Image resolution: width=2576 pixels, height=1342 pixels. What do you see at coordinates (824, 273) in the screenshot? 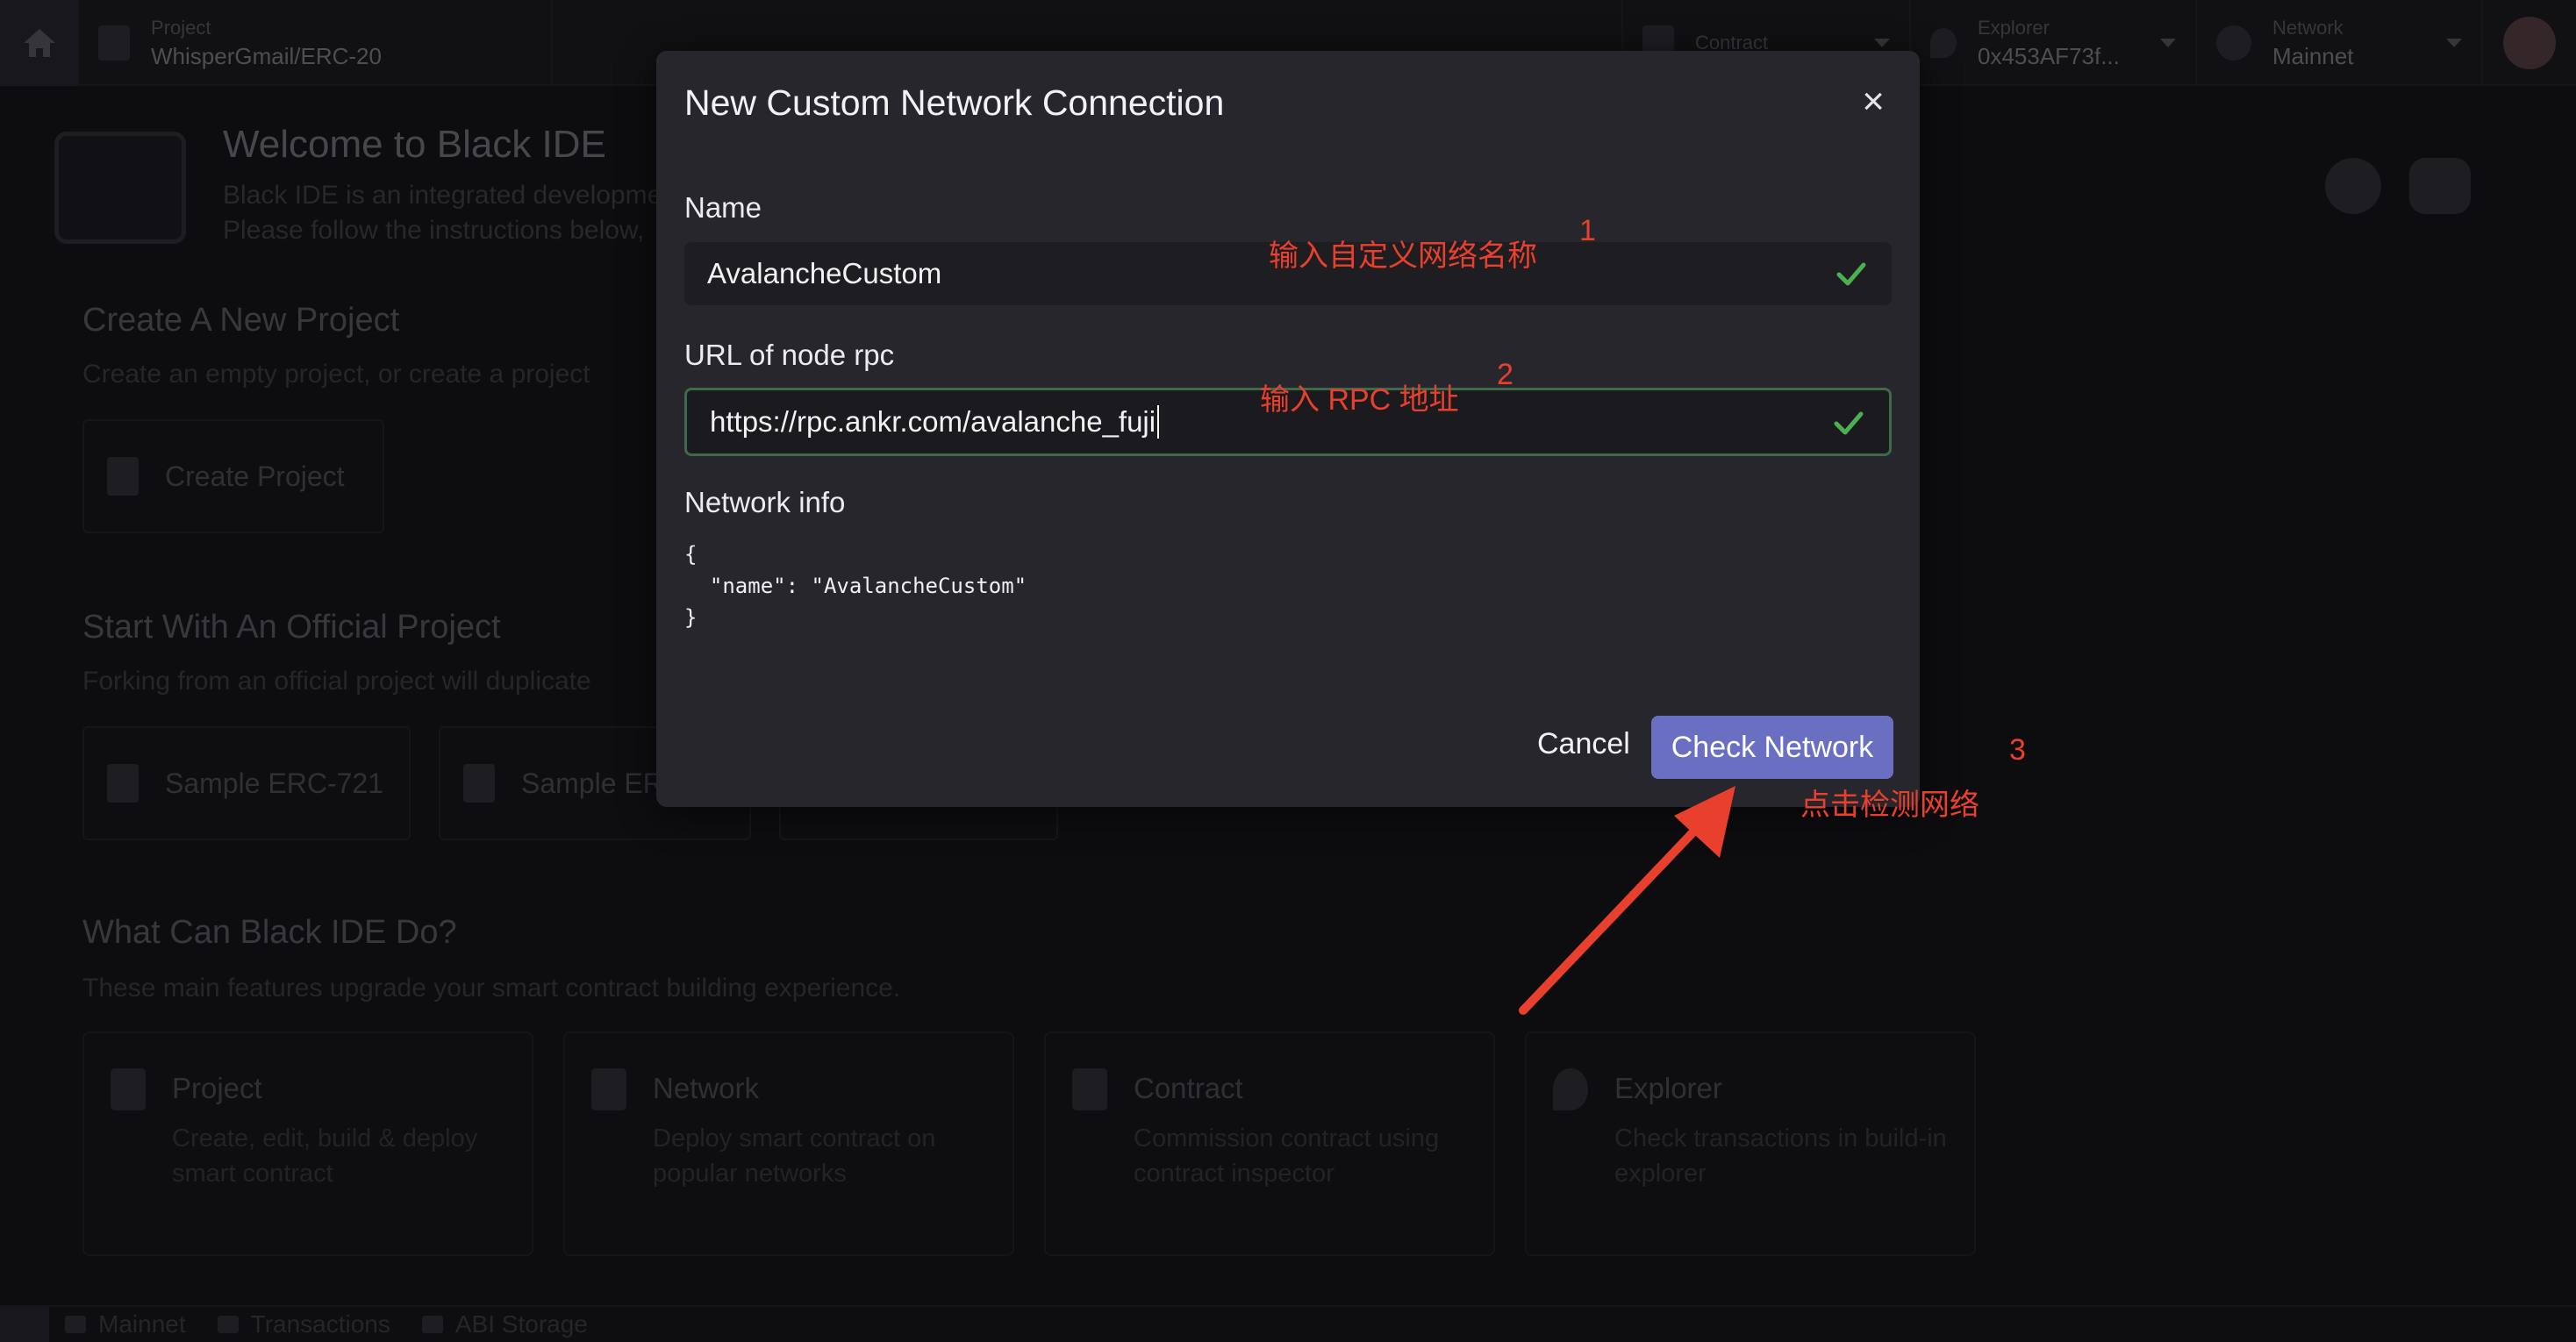
I see `name-input-value: AvalancheCustom` at bounding box center [824, 273].